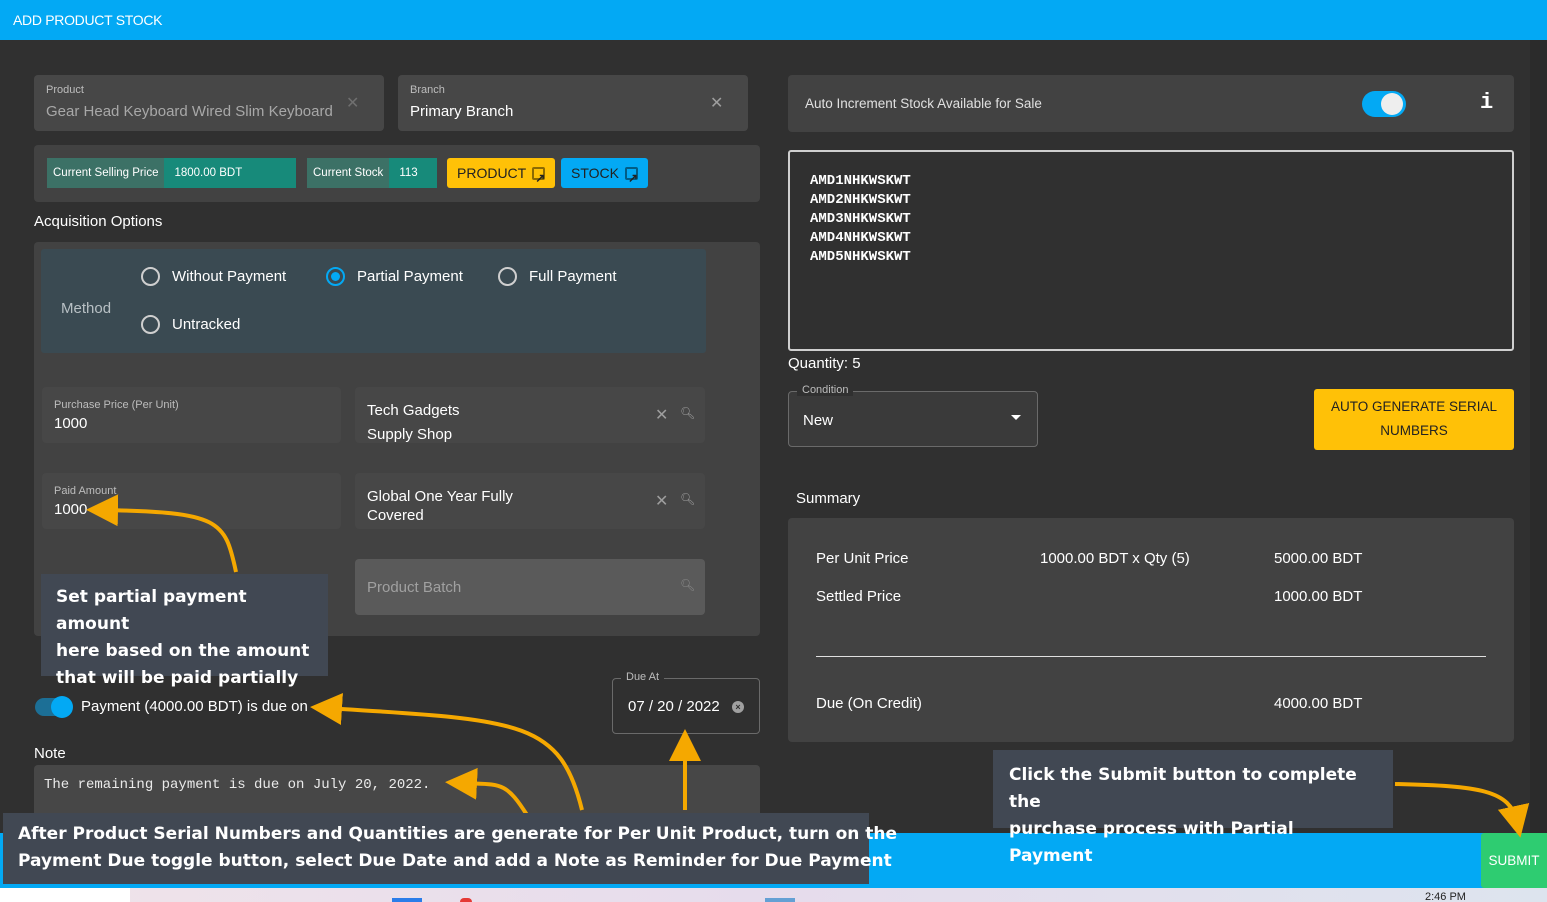  What do you see at coordinates (1462, 810) in the screenshot?
I see `arrow-submit` at bounding box center [1462, 810].